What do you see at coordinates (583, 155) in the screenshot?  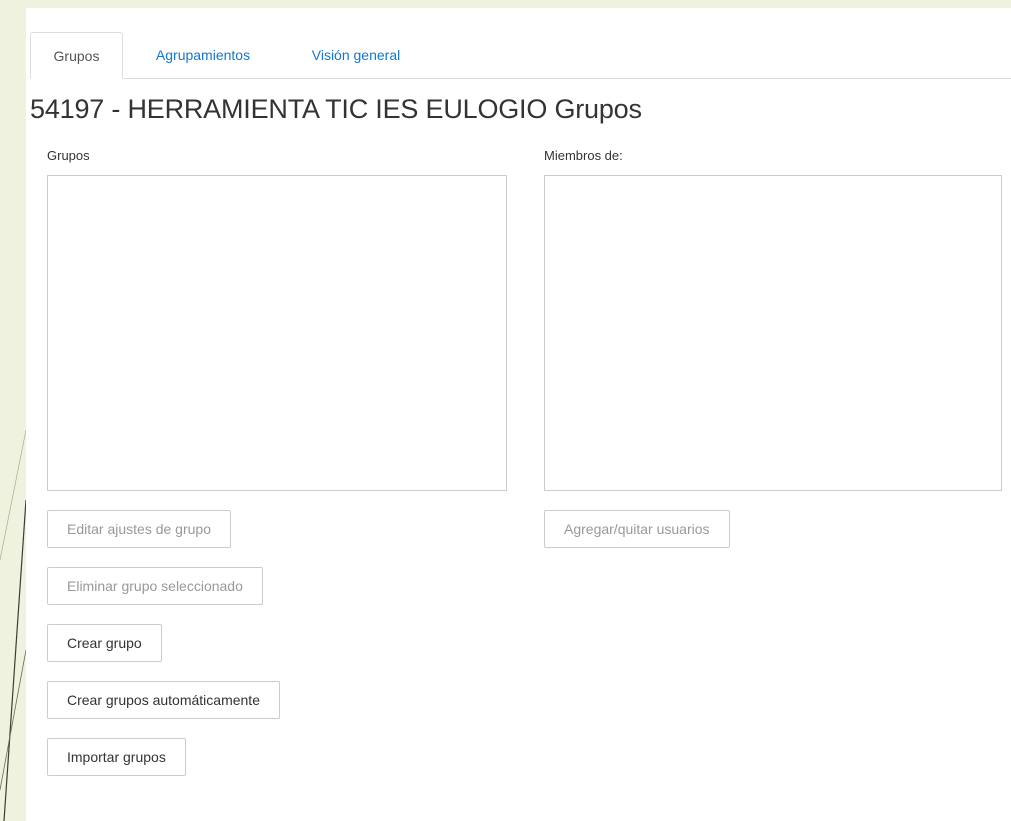 I see `members-label: Miembros de:` at bounding box center [583, 155].